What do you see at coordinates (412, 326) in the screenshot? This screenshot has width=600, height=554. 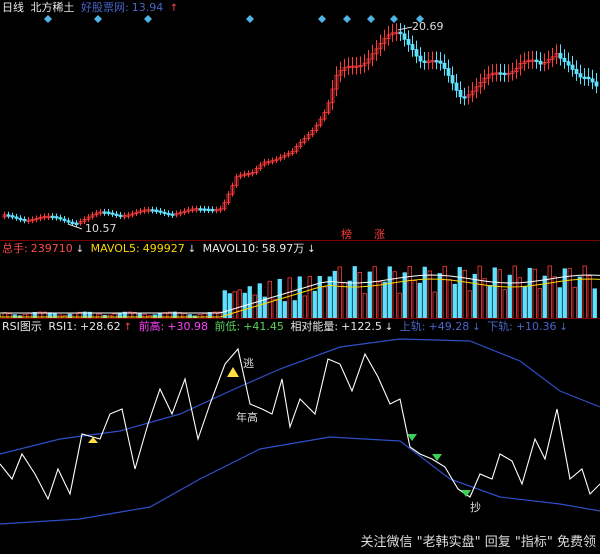 I see `upper-band-label: 上轨:` at bounding box center [412, 326].